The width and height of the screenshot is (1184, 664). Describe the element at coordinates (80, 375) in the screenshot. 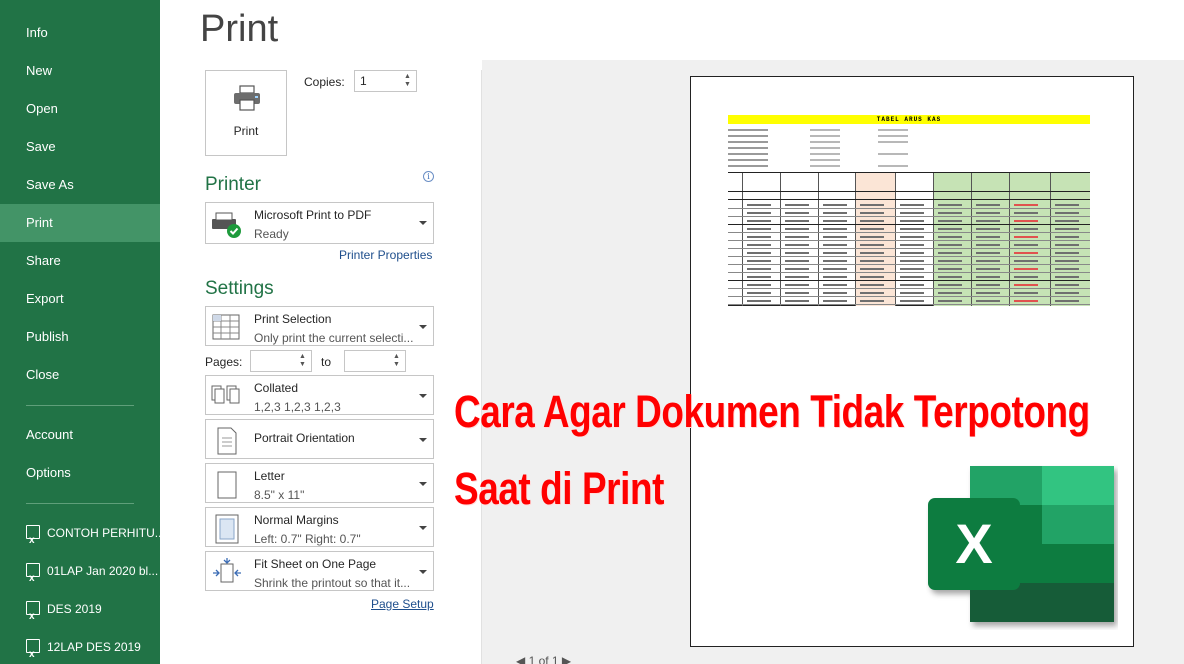

I see `nav-close: Close` at that location.